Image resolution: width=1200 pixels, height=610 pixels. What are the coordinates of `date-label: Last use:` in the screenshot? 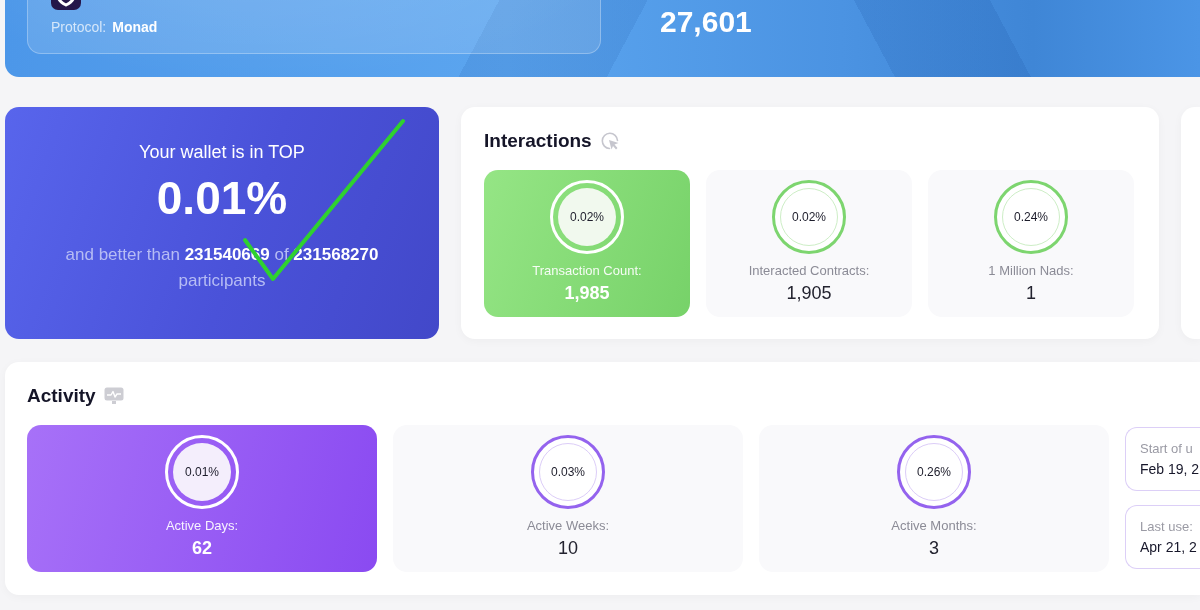 It's located at (1167, 526).